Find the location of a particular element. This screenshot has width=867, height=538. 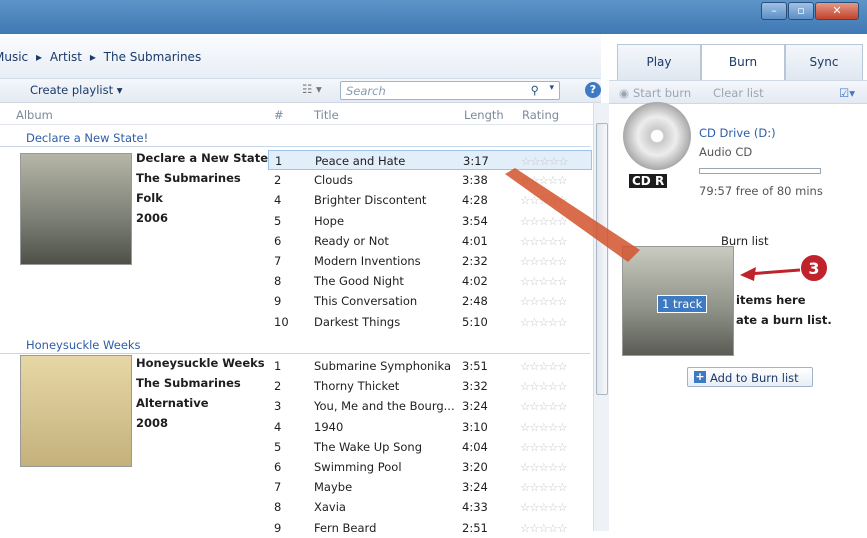

drag-arrow-overlay is located at coordinates (653, 224).